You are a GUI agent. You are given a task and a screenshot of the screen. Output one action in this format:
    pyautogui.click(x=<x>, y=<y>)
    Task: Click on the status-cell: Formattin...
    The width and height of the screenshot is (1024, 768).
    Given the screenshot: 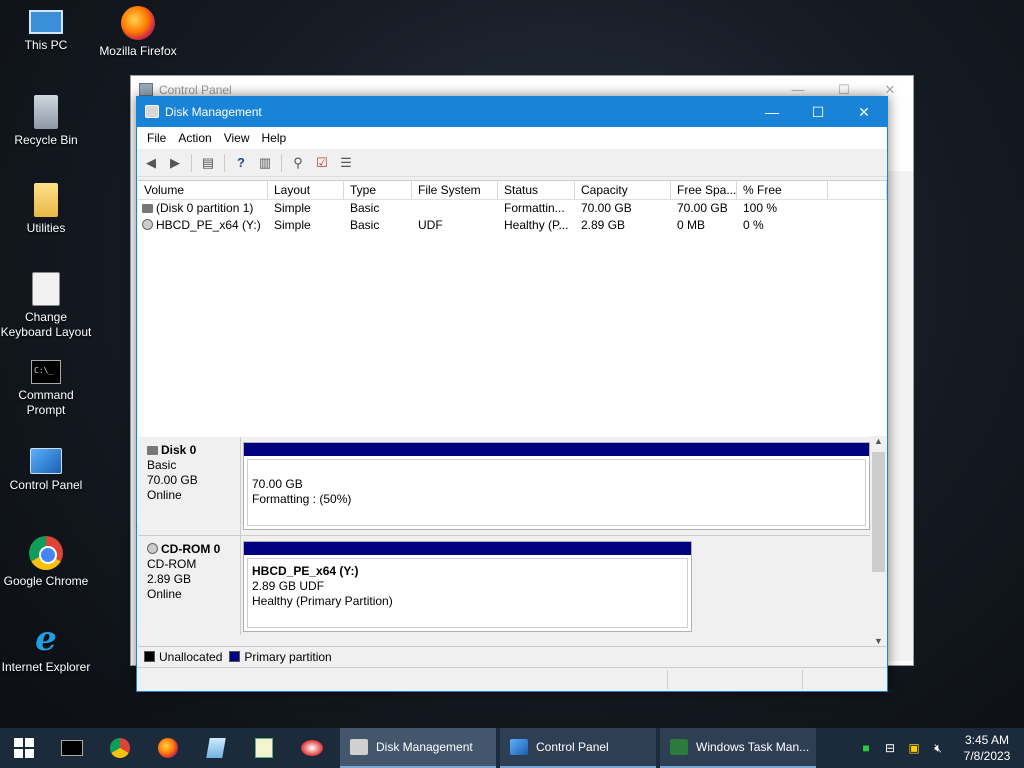 What is the action you would take?
    pyautogui.click(x=534, y=208)
    